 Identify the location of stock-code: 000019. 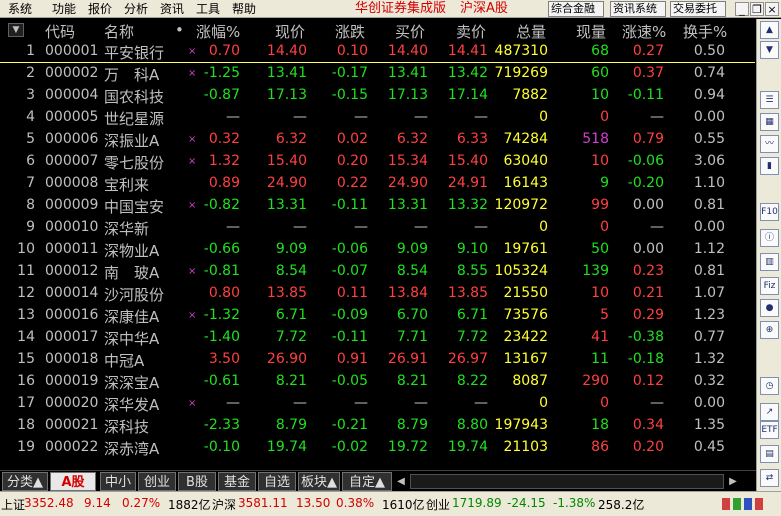
(72, 381).